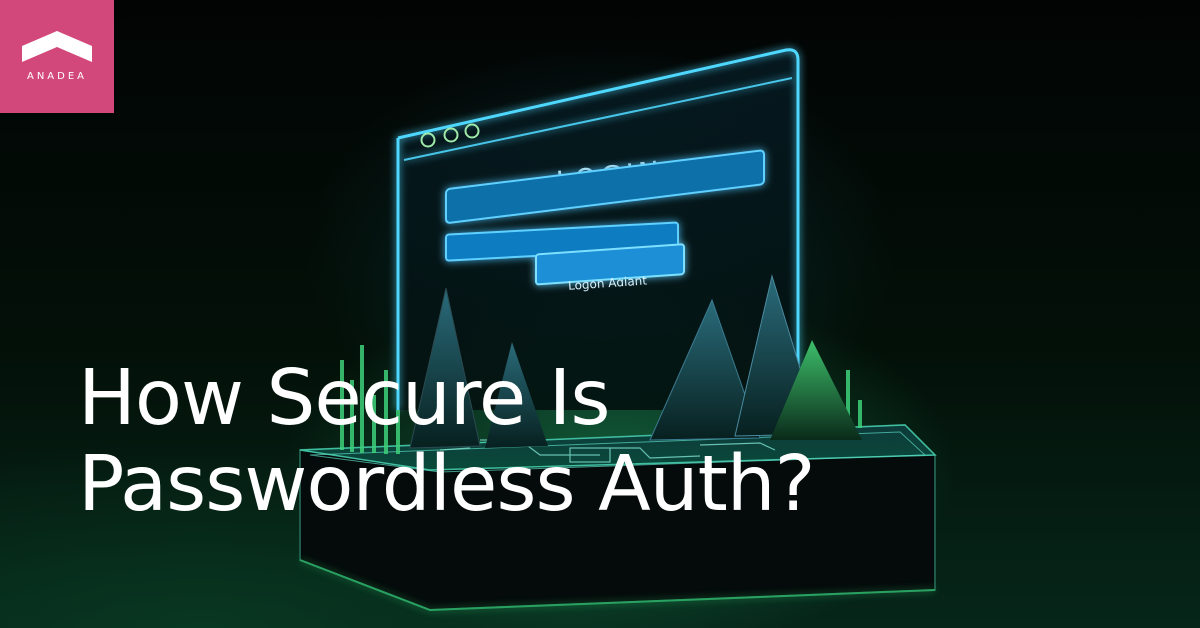 This screenshot has width=1200, height=628. Describe the element at coordinates (57, 76) in the screenshot. I see `brand-name: ANADEA` at that location.